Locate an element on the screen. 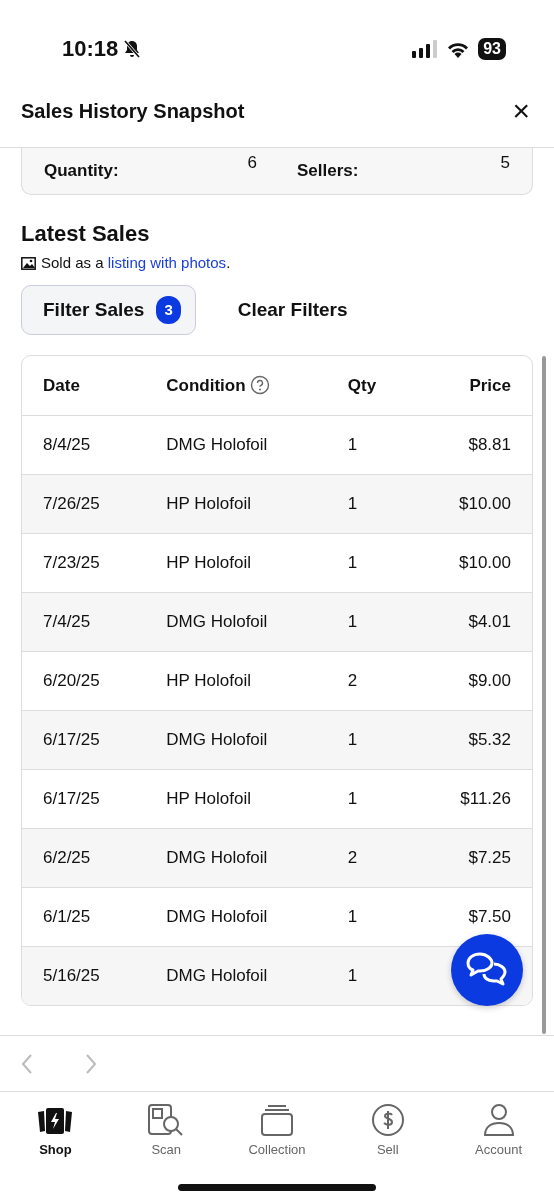 The width and height of the screenshot is (554, 1200). stack-icon is located at coordinates (277, 1120).